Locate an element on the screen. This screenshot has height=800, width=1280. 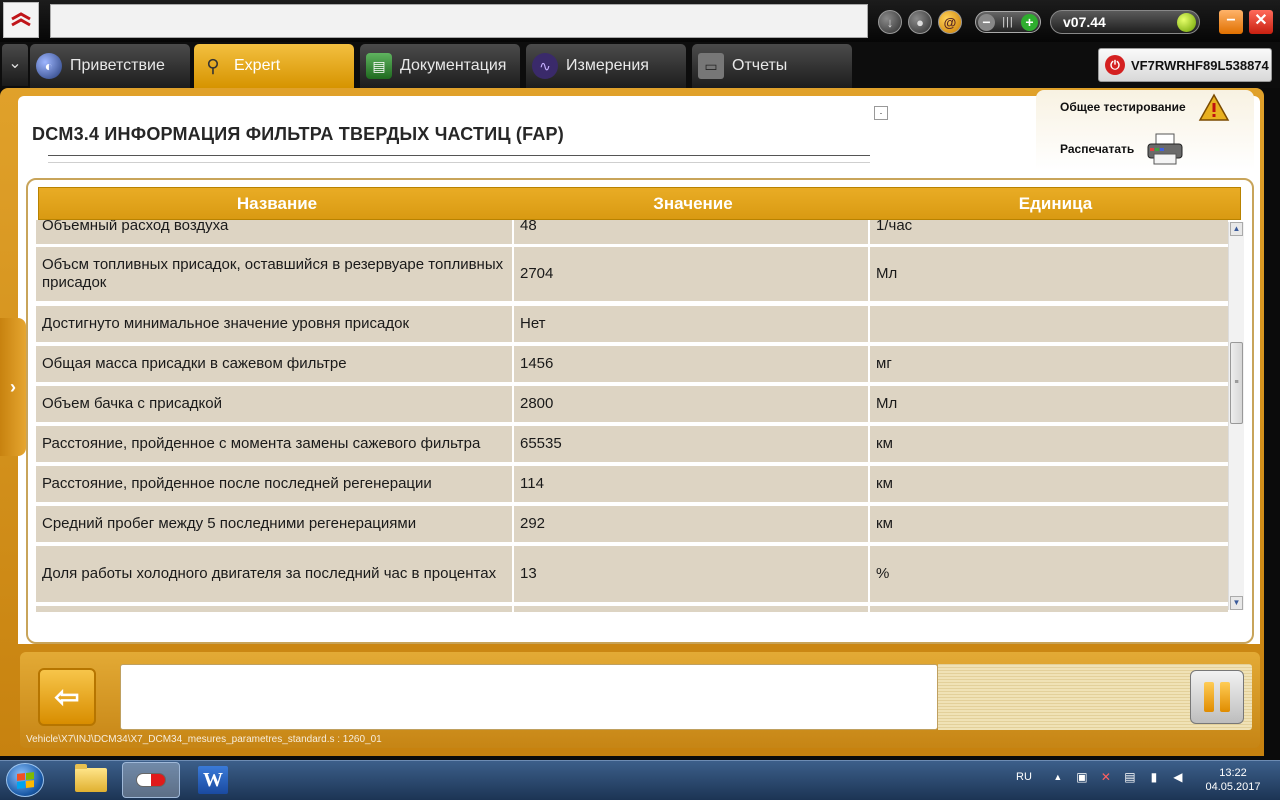
general-test-button: Общее тестирование is located at coordinates (1146, 107).